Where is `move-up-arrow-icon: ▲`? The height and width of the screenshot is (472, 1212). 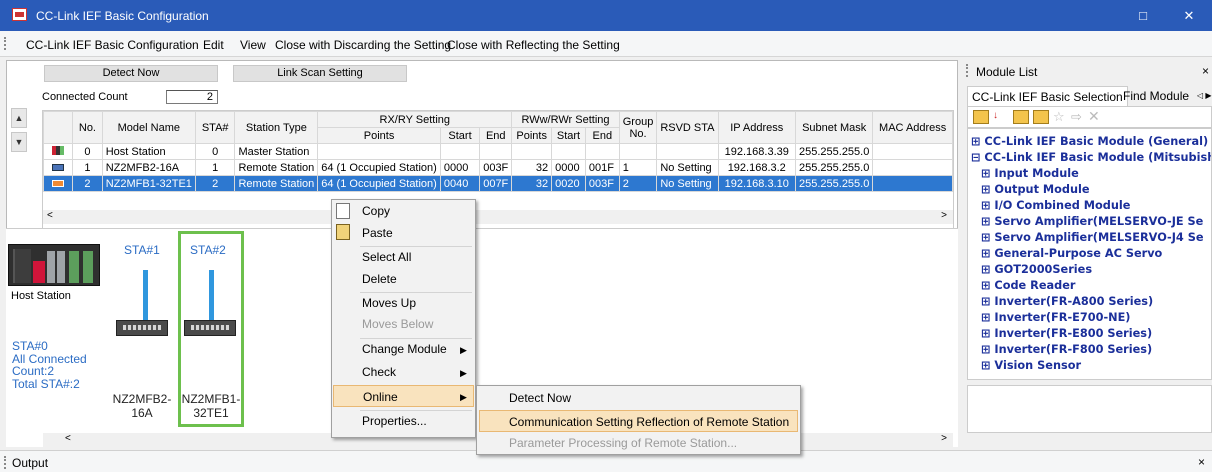
move-up-arrow-icon: ▲ is located at coordinates (19, 118).